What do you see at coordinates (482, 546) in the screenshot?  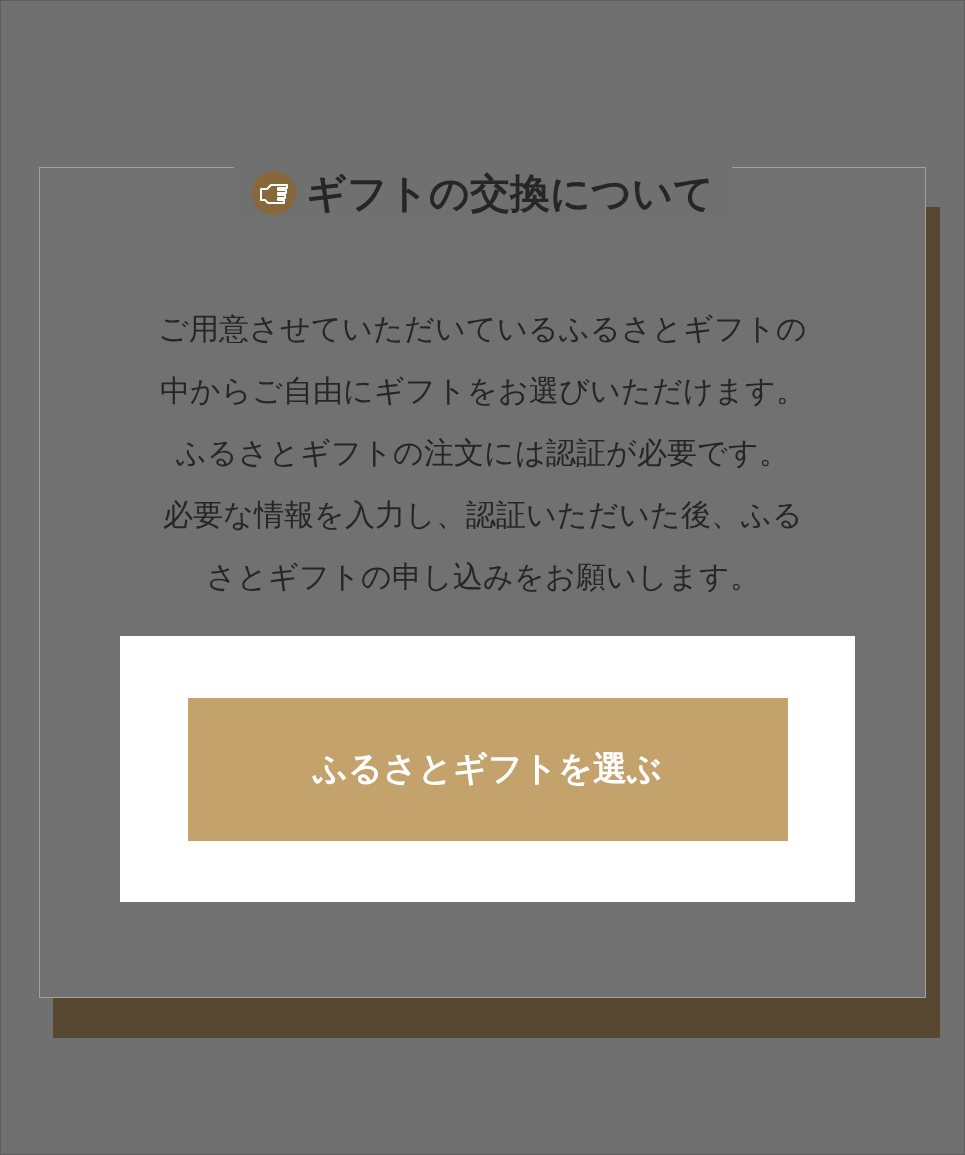 I see `description-text: 必要な情報を入力し、認証いただいた後、ふるさとギフトの申し込みをお願いします。` at bounding box center [482, 546].